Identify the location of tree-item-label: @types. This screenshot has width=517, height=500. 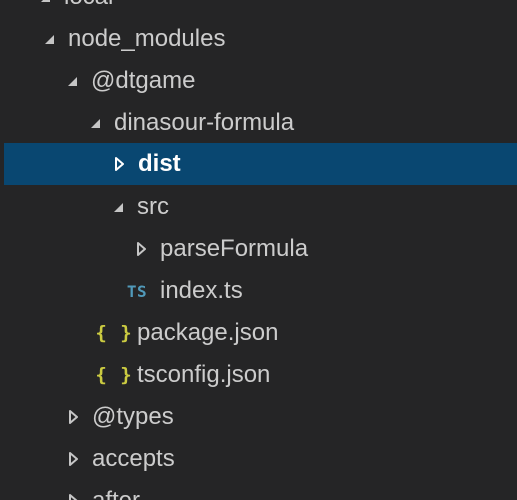
(133, 416).